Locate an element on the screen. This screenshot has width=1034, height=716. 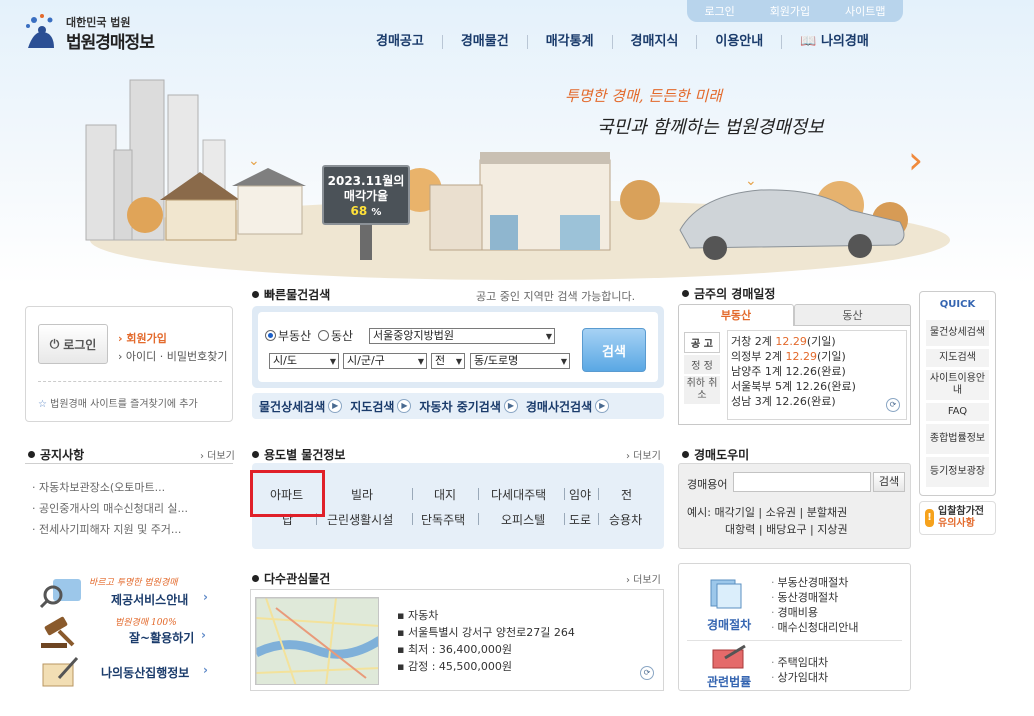
side-tab-correction: 정 정 is located at coordinates (702, 364).